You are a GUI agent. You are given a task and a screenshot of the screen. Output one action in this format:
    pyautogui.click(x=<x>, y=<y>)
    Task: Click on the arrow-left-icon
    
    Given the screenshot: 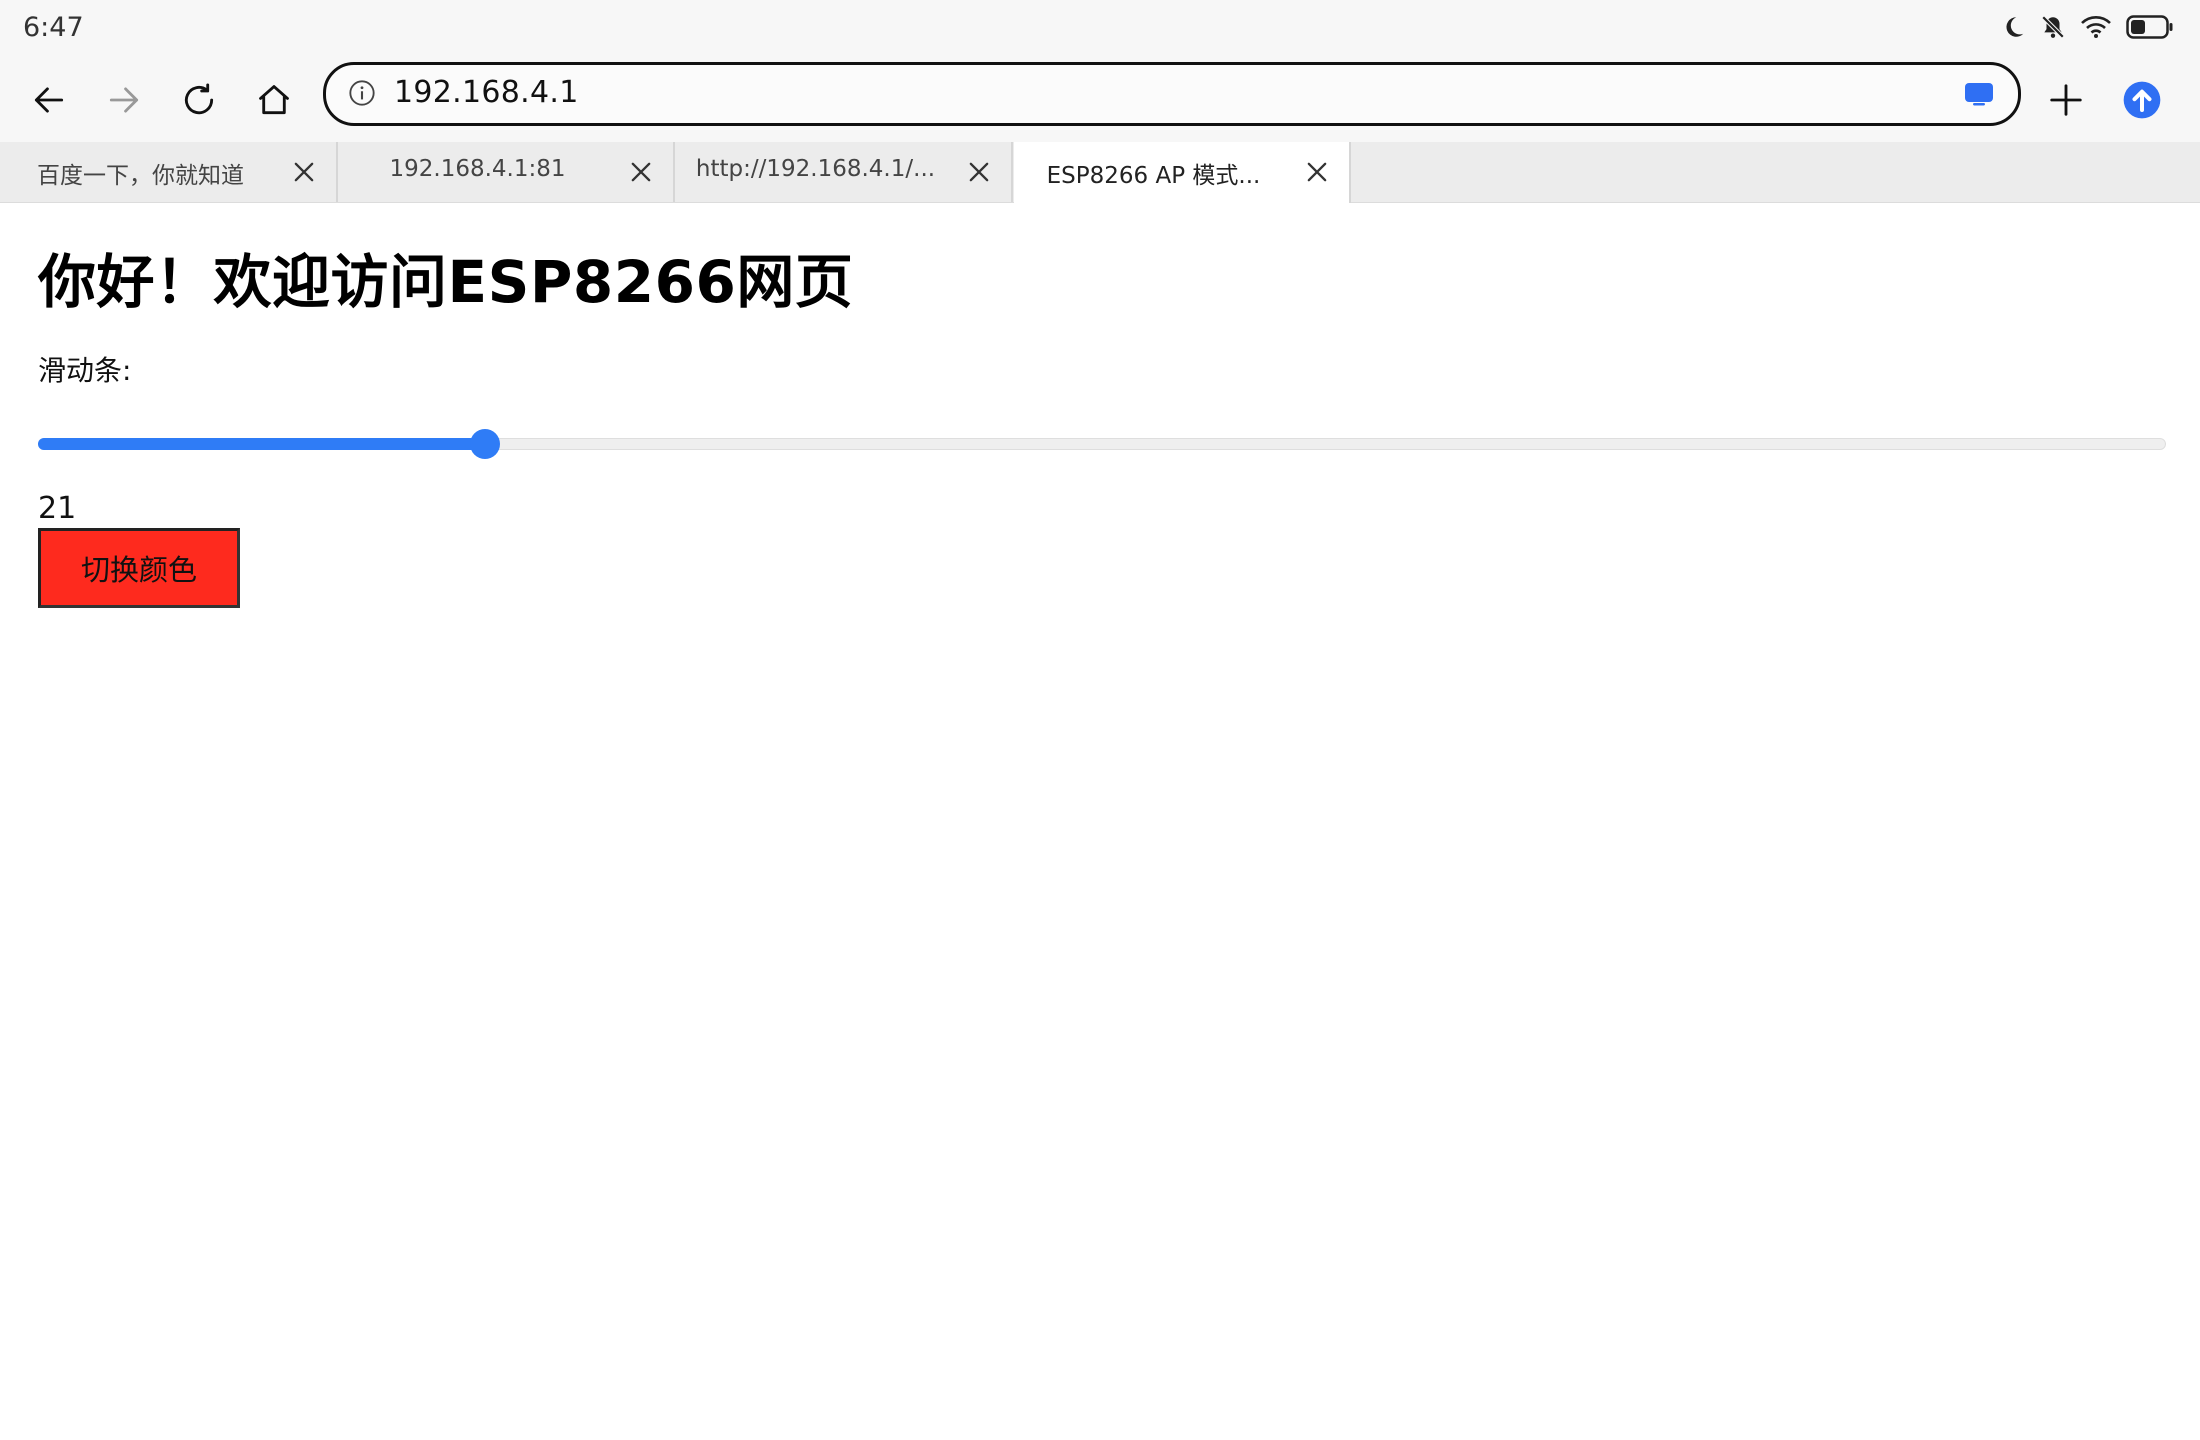 What is the action you would take?
    pyautogui.click(x=49, y=100)
    